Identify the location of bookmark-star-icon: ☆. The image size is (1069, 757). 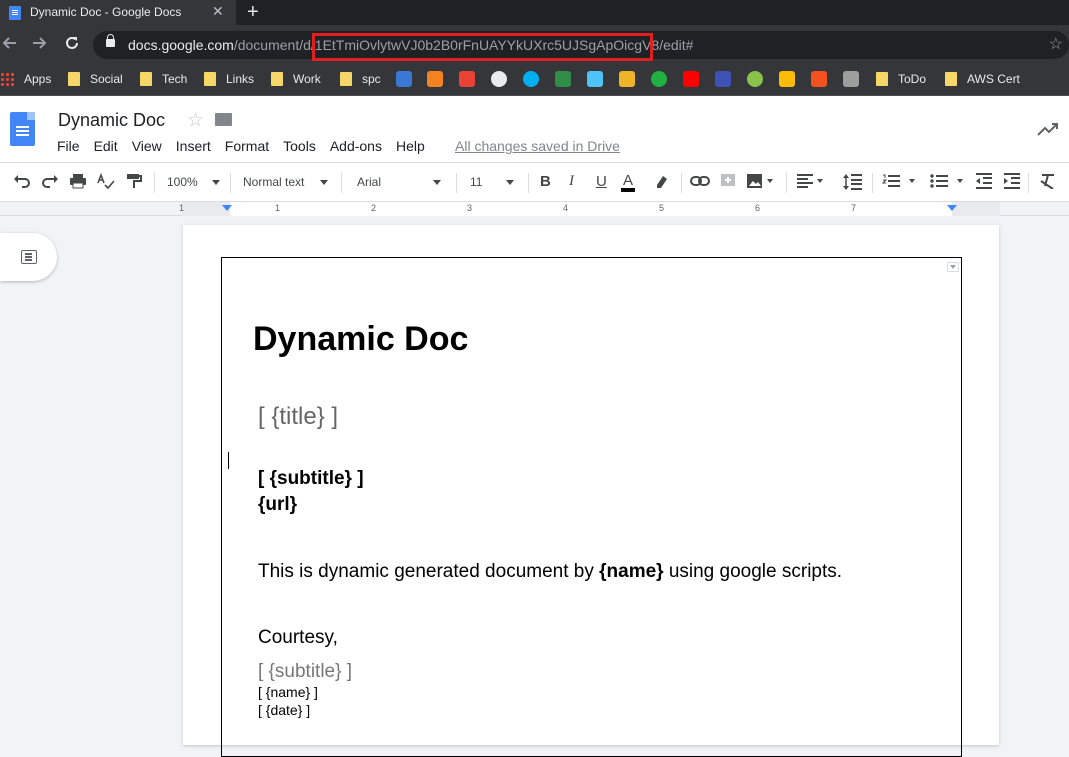
(1056, 44).